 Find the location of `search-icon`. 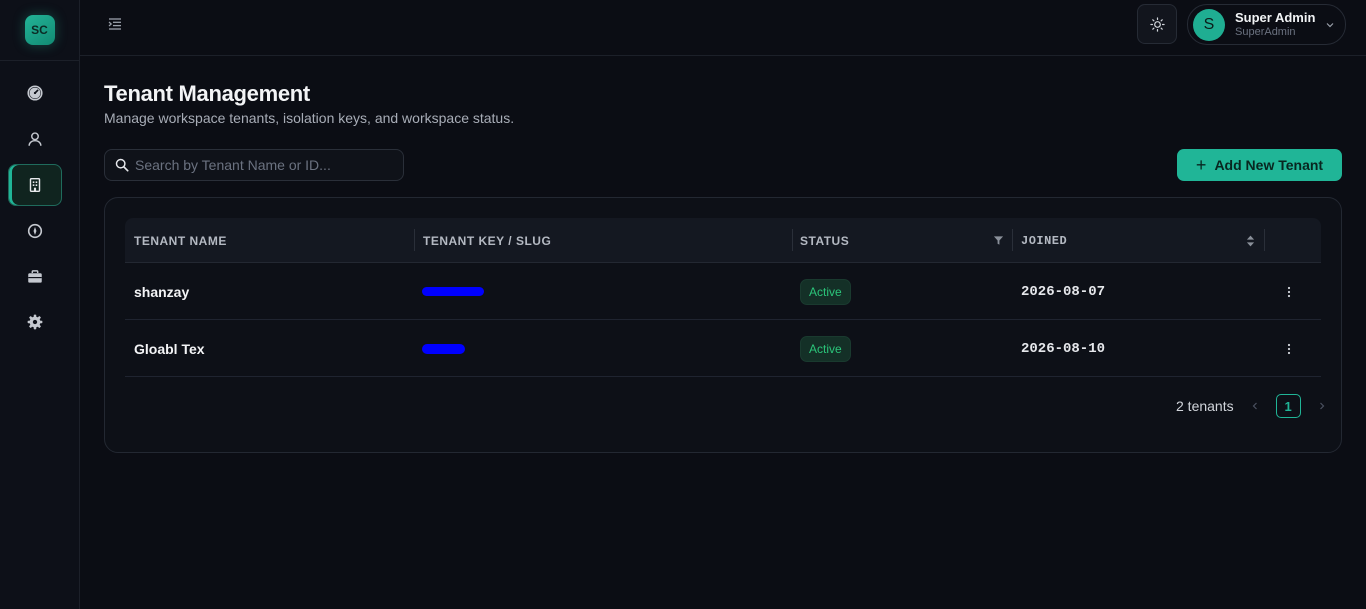

search-icon is located at coordinates (122, 165).